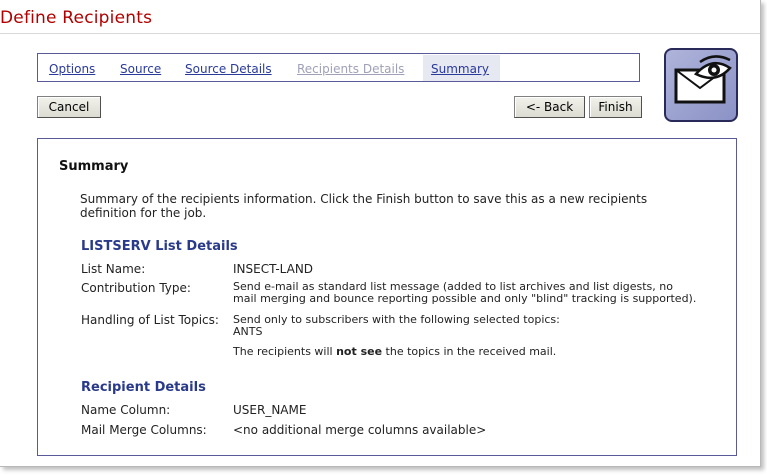 The height and width of the screenshot is (475, 767). What do you see at coordinates (549, 107) in the screenshot?
I see `back-button: <- Back` at bounding box center [549, 107].